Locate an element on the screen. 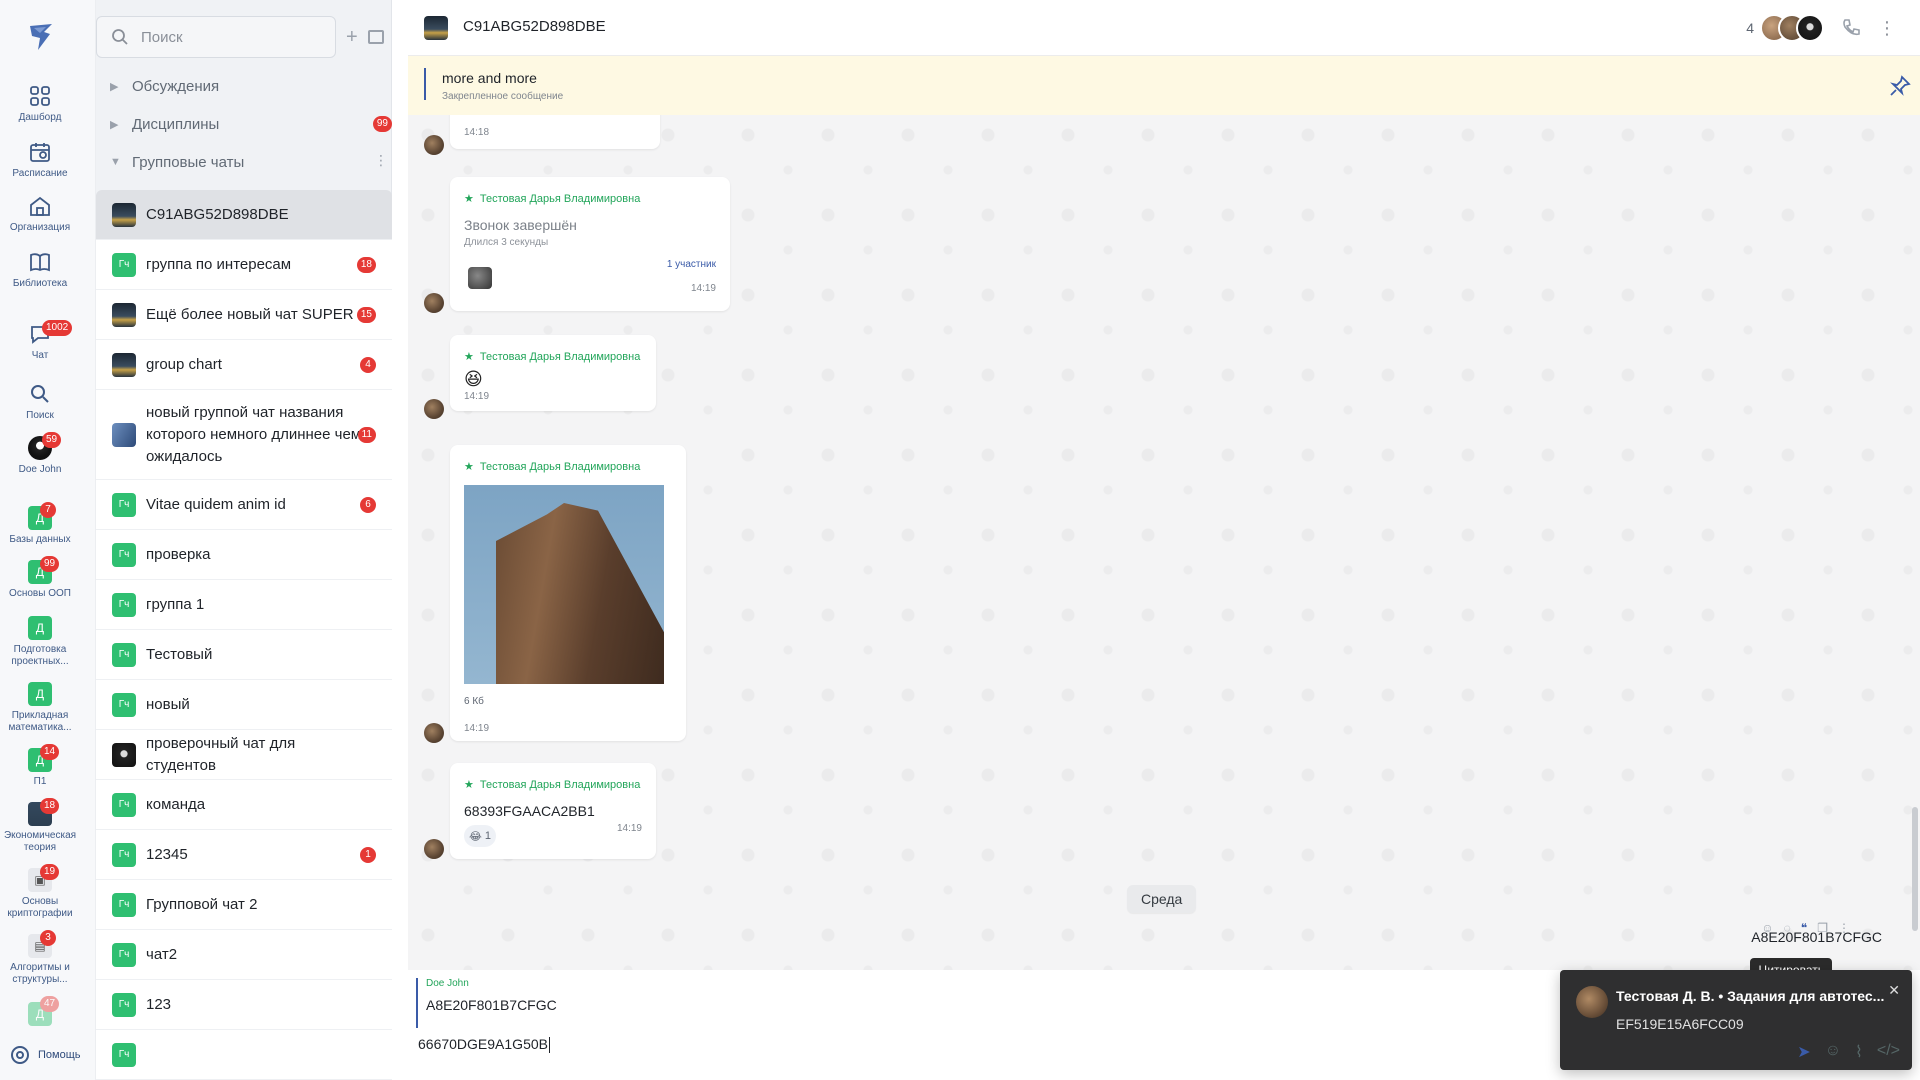 Image resolution: width=1920 pixels, height=1080 pixels. outgoing-message-partial: A8E20F801B7CFGC is located at coordinates (1816, 937).